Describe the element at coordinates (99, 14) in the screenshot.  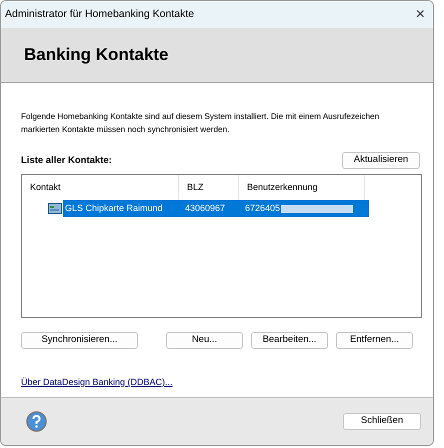
I see `window-title: Administrator für Homebanking Kontakte` at that location.